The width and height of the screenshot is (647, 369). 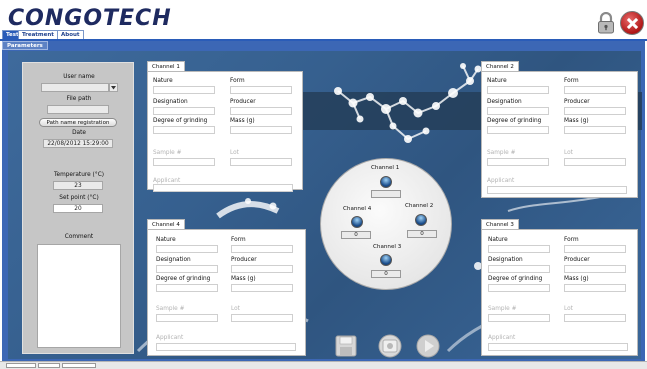 I want to click on app-logo: CONGOTECH, so click(x=90, y=18).